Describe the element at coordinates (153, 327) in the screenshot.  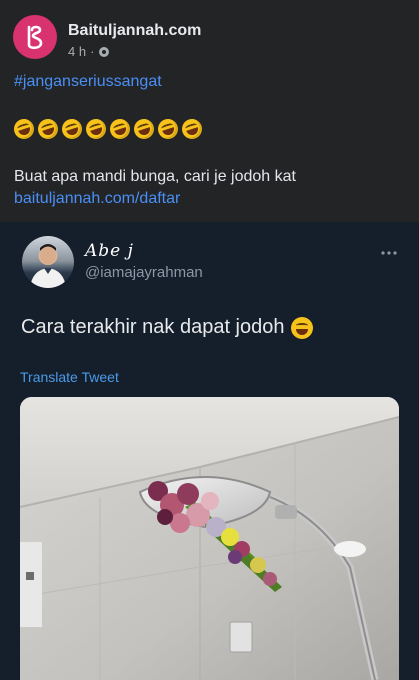
I see `tweet-text-content: Cara terakhir nak dapat jodoh` at that location.